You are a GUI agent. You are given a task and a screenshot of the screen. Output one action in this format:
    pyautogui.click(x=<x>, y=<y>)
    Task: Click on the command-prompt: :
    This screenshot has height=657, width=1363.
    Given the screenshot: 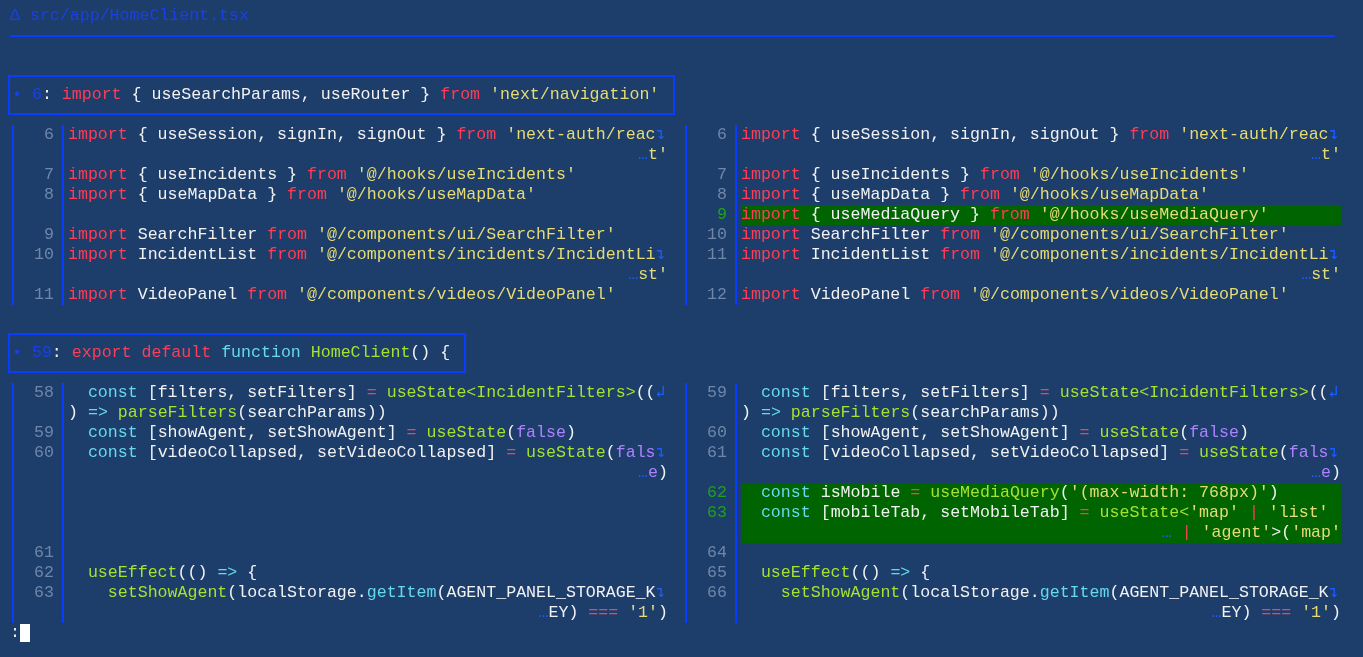 What is the action you would take?
    pyautogui.click(x=15, y=633)
    